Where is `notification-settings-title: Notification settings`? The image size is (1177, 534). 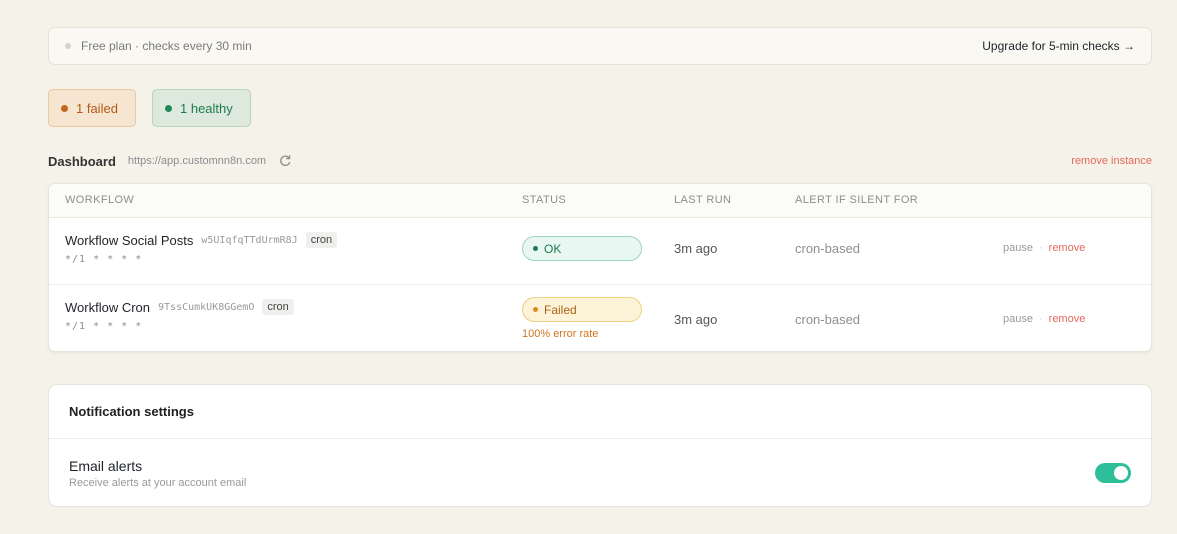 notification-settings-title: Notification settings is located at coordinates (600, 412).